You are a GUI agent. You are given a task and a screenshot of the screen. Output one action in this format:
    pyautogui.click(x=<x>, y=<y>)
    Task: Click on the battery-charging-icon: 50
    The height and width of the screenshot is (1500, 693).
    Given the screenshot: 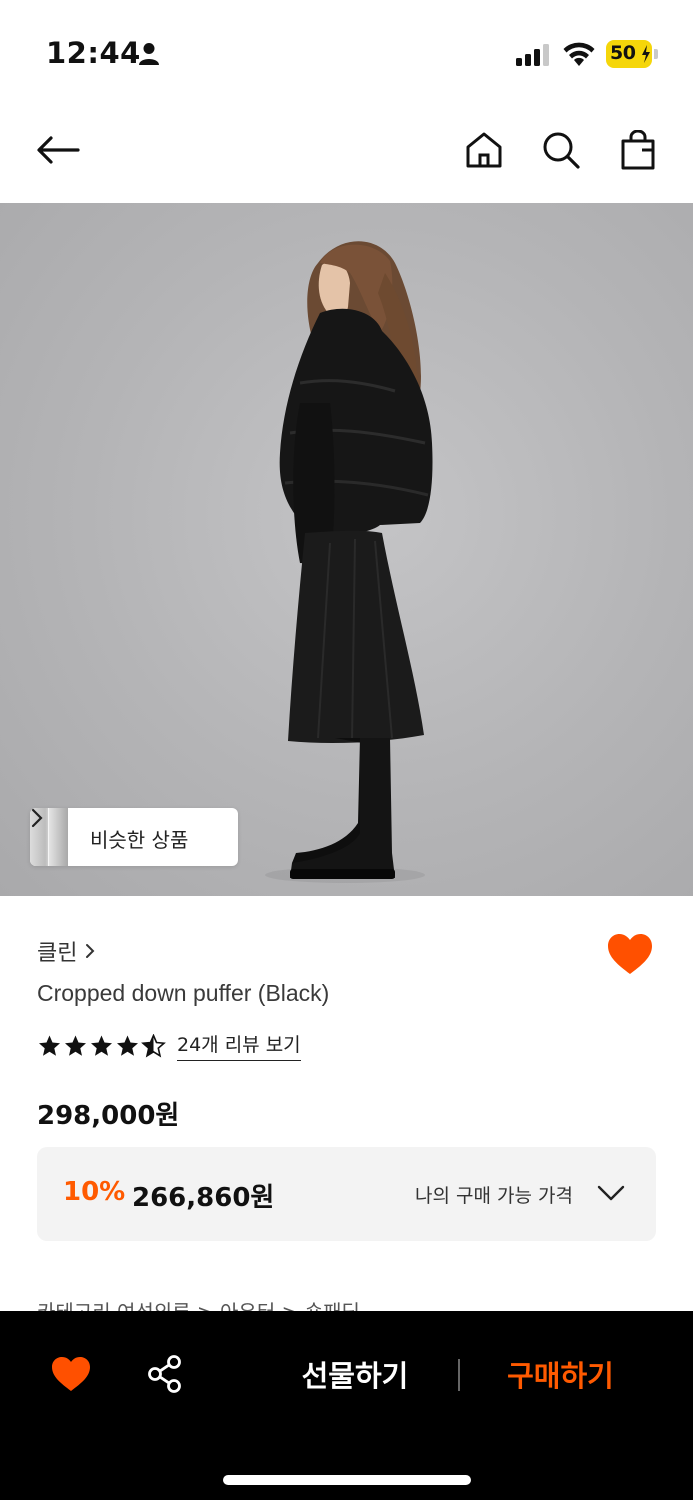 What is the action you would take?
    pyautogui.click(x=632, y=54)
    